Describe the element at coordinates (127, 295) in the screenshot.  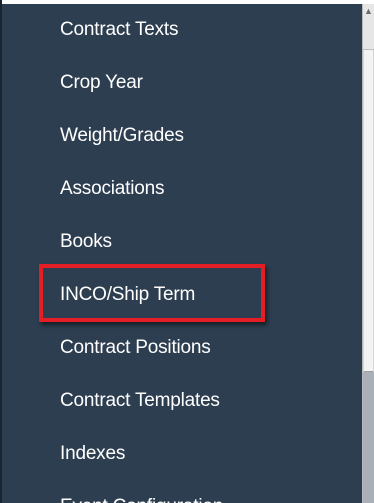
I see `menu-item-inco-ship-term: INCO/Ship Term` at that location.